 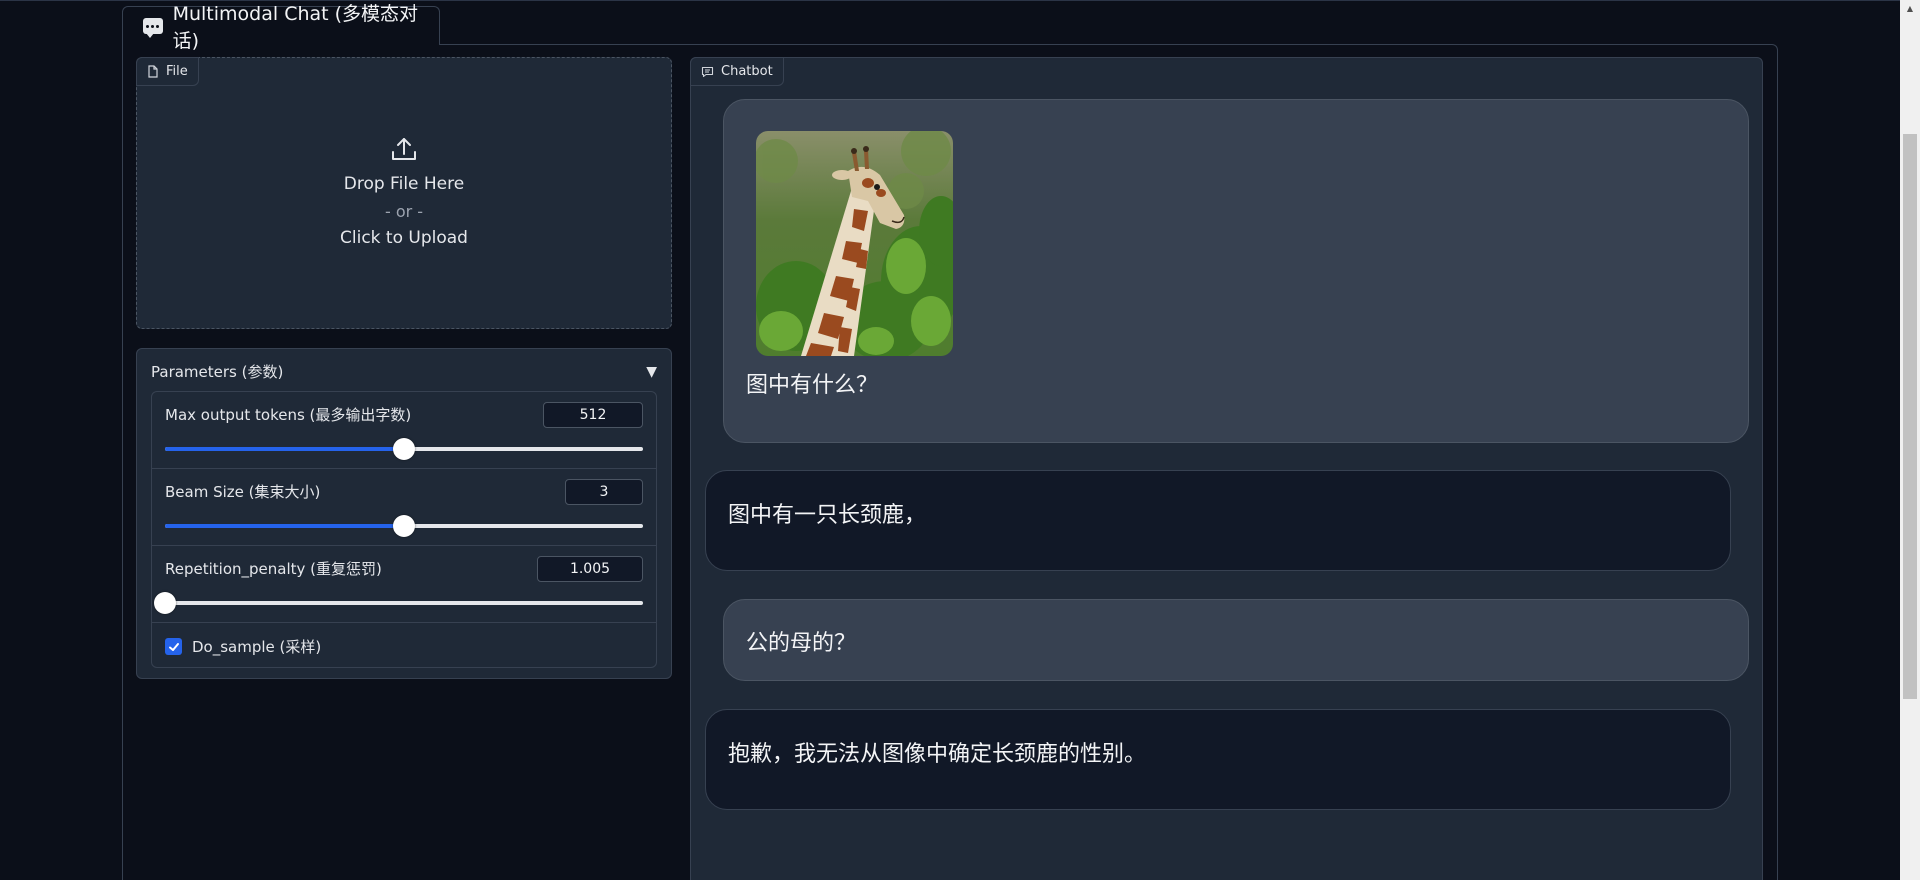 What do you see at coordinates (590, 569) in the screenshot?
I see `repetition-penalty-input: 1.005` at bounding box center [590, 569].